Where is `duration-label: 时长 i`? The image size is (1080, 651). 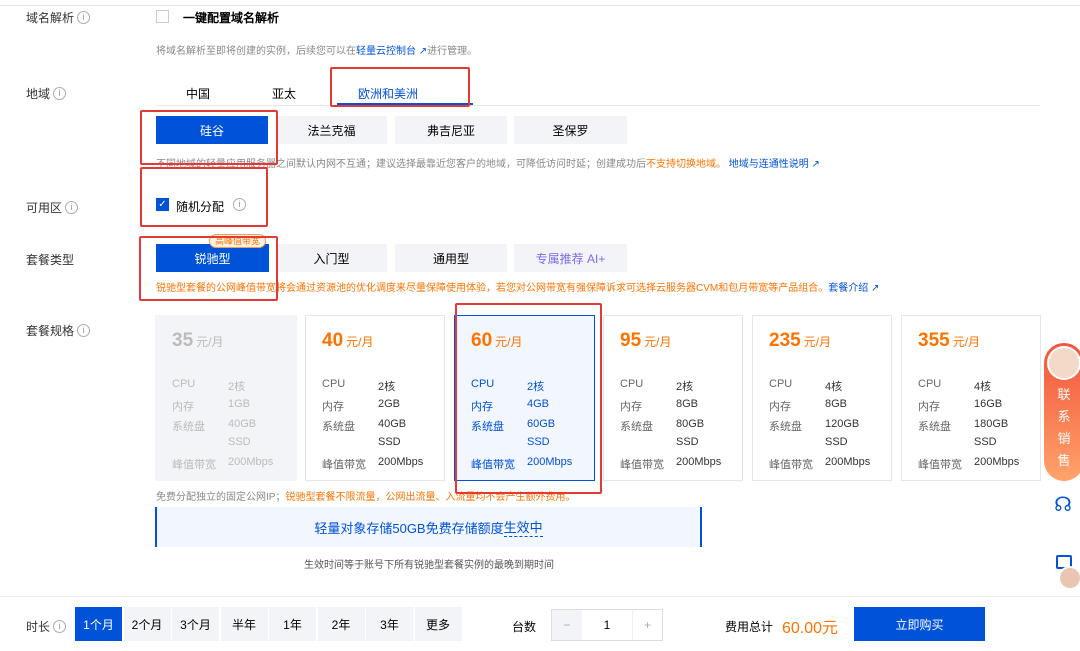
duration-label: 时长 i is located at coordinates (46, 626).